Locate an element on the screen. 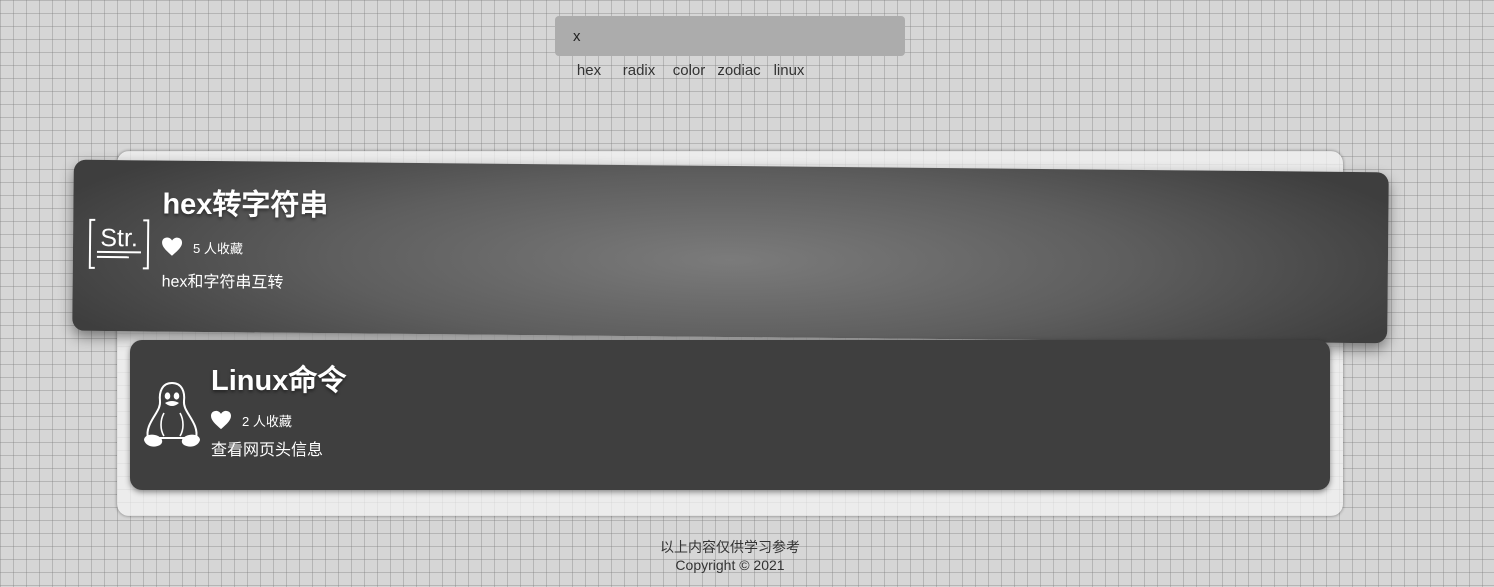  footer: 以上内容仅供学习参考 Copyright © 2021 is located at coordinates (730, 556).